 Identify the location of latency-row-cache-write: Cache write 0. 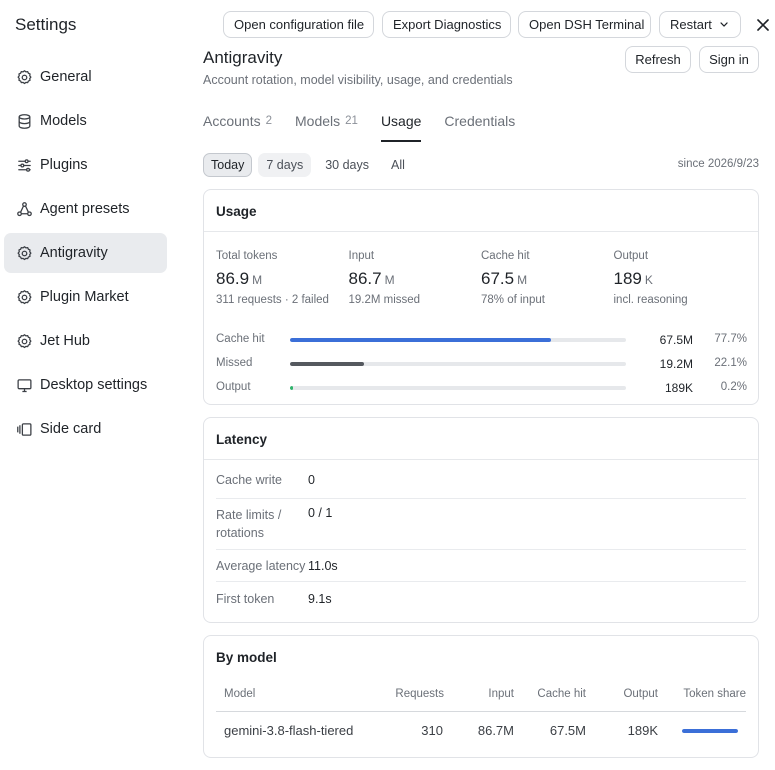
(481, 480).